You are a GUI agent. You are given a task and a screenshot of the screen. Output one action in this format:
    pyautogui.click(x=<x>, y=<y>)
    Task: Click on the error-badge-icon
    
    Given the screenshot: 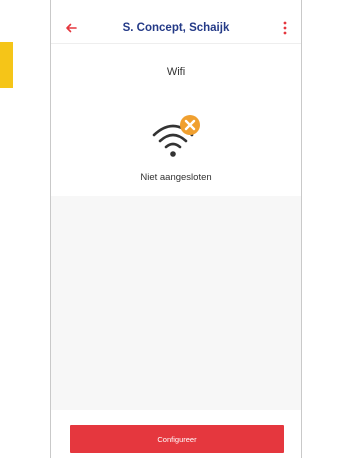 What is the action you would take?
    pyautogui.click(x=190, y=125)
    